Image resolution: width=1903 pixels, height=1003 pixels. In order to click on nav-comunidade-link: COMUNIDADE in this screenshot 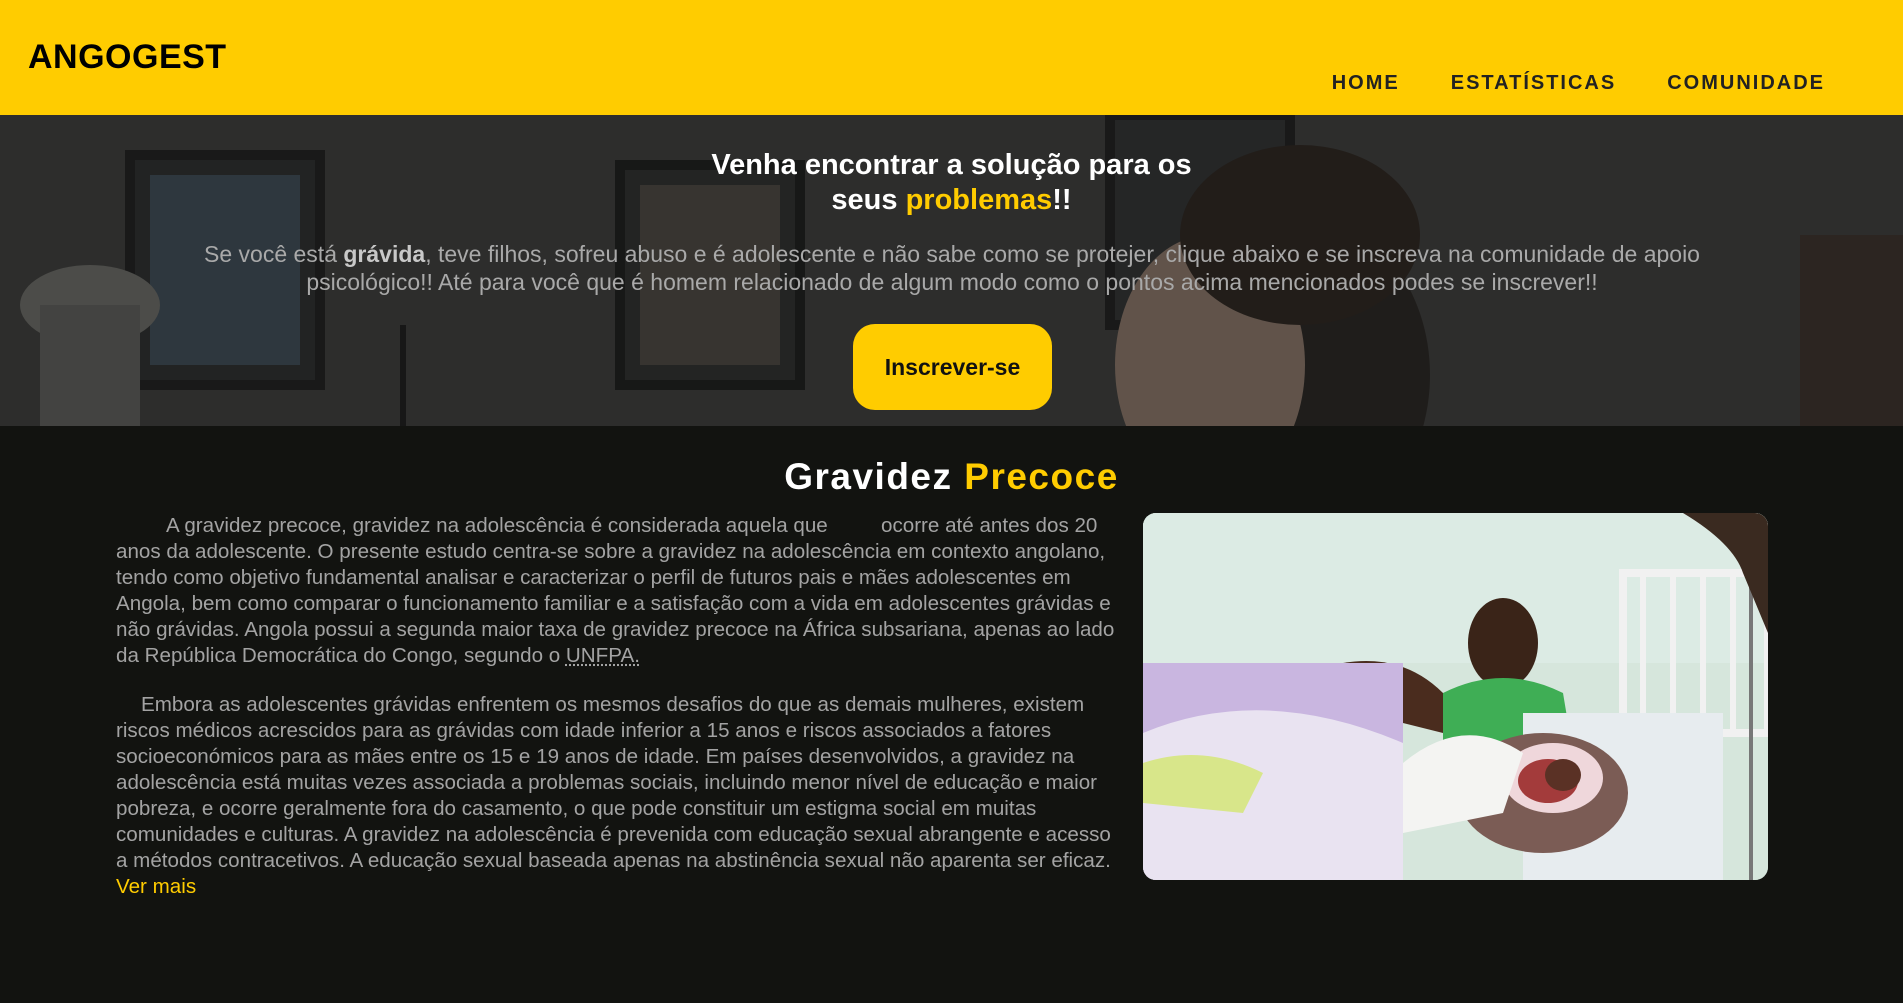, I will do `click(1746, 83)`.